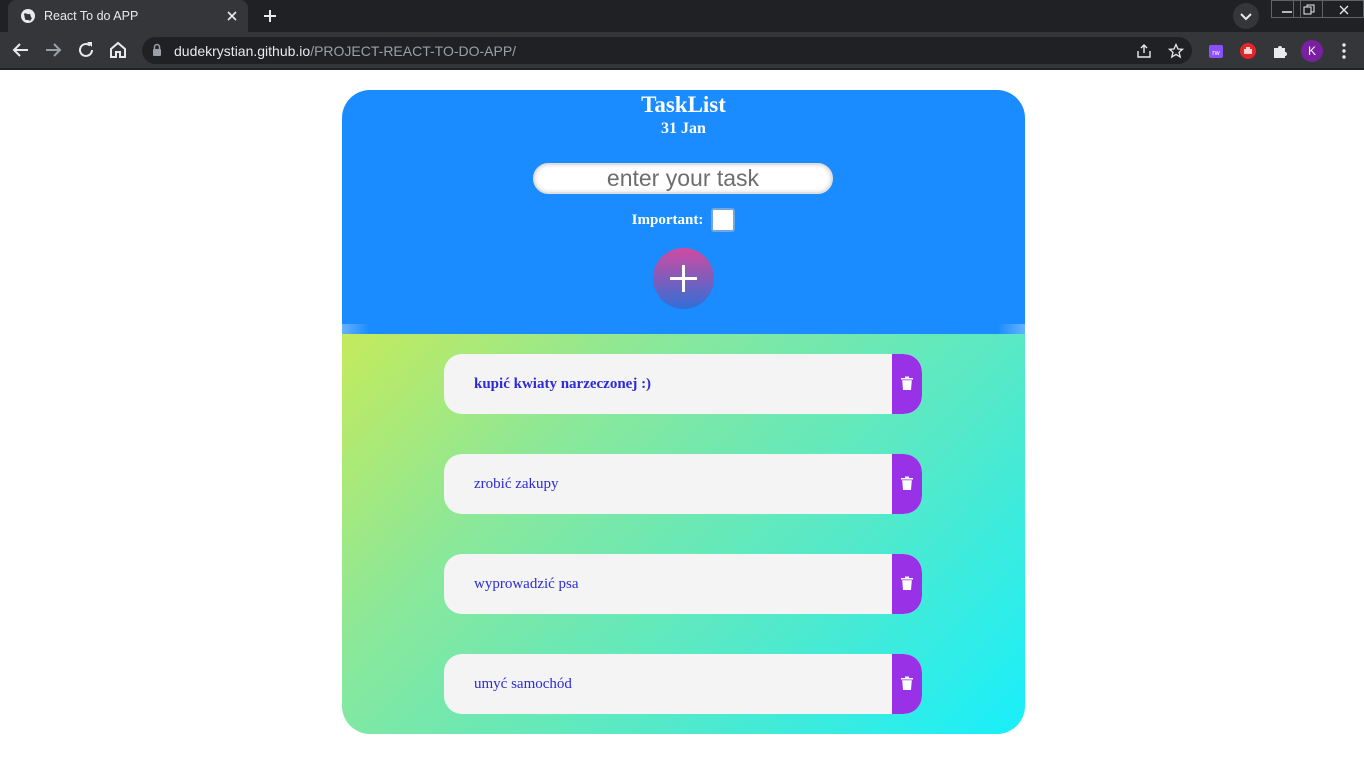 The height and width of the screenshot is (766, 1364). I want to click on important-row: Important:, so click(683, 220).